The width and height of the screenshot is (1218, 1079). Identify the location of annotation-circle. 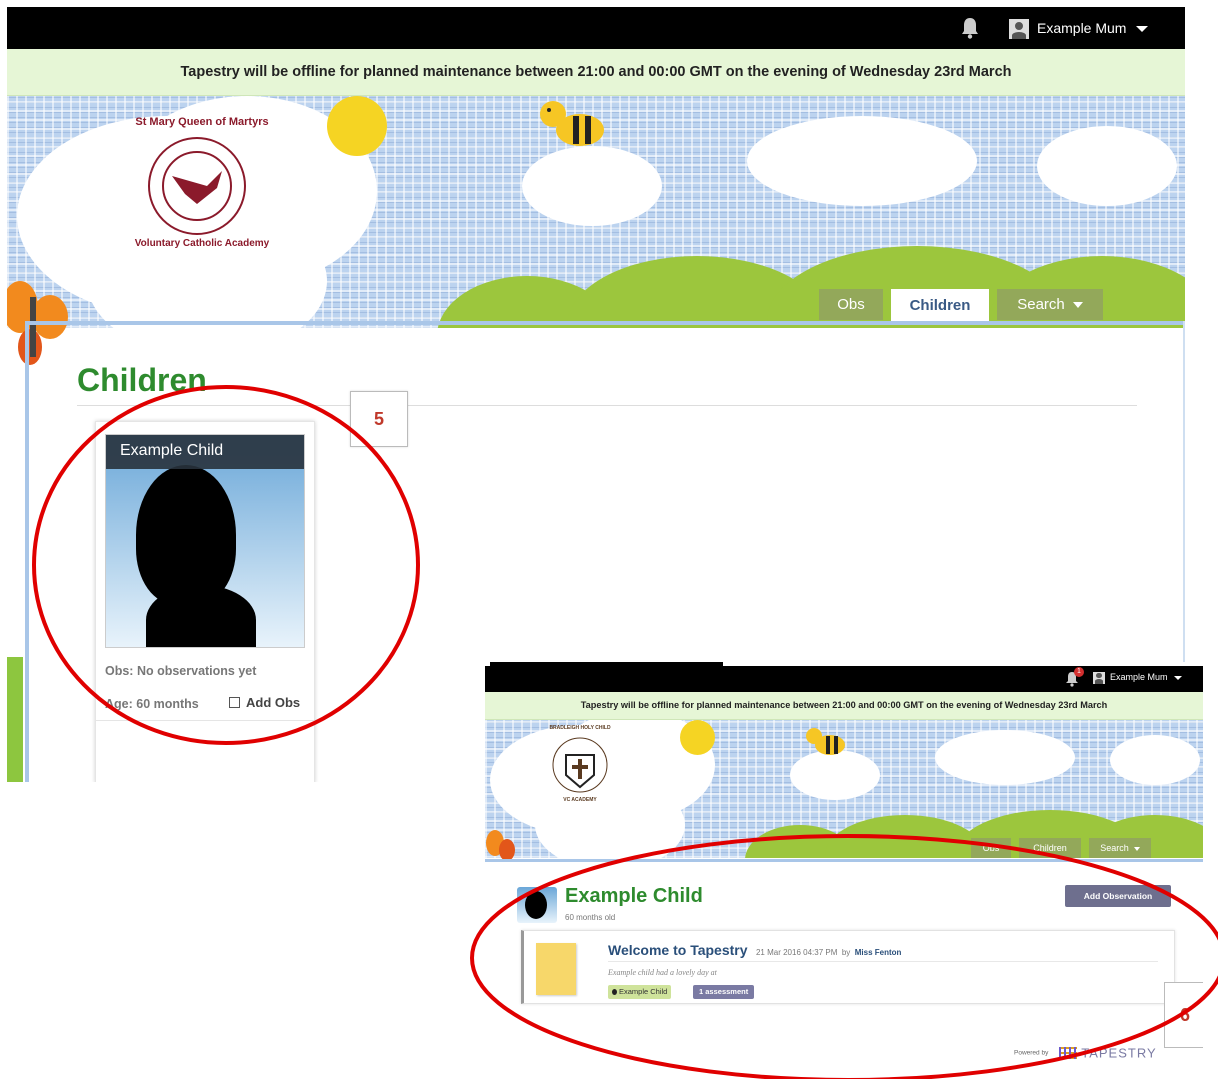
(844, 956).